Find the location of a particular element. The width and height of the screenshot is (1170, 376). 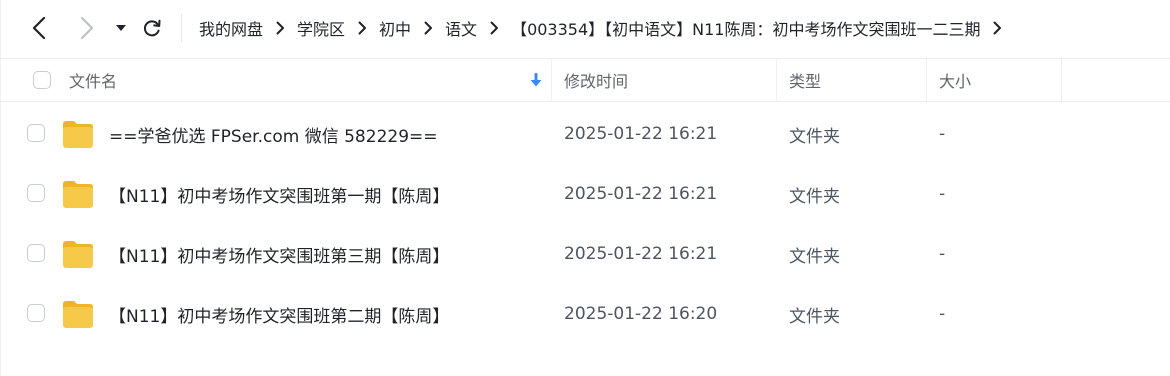

file-table-header: 文件名 修改时间 类型 大小 is located at coordinates (585, 80).